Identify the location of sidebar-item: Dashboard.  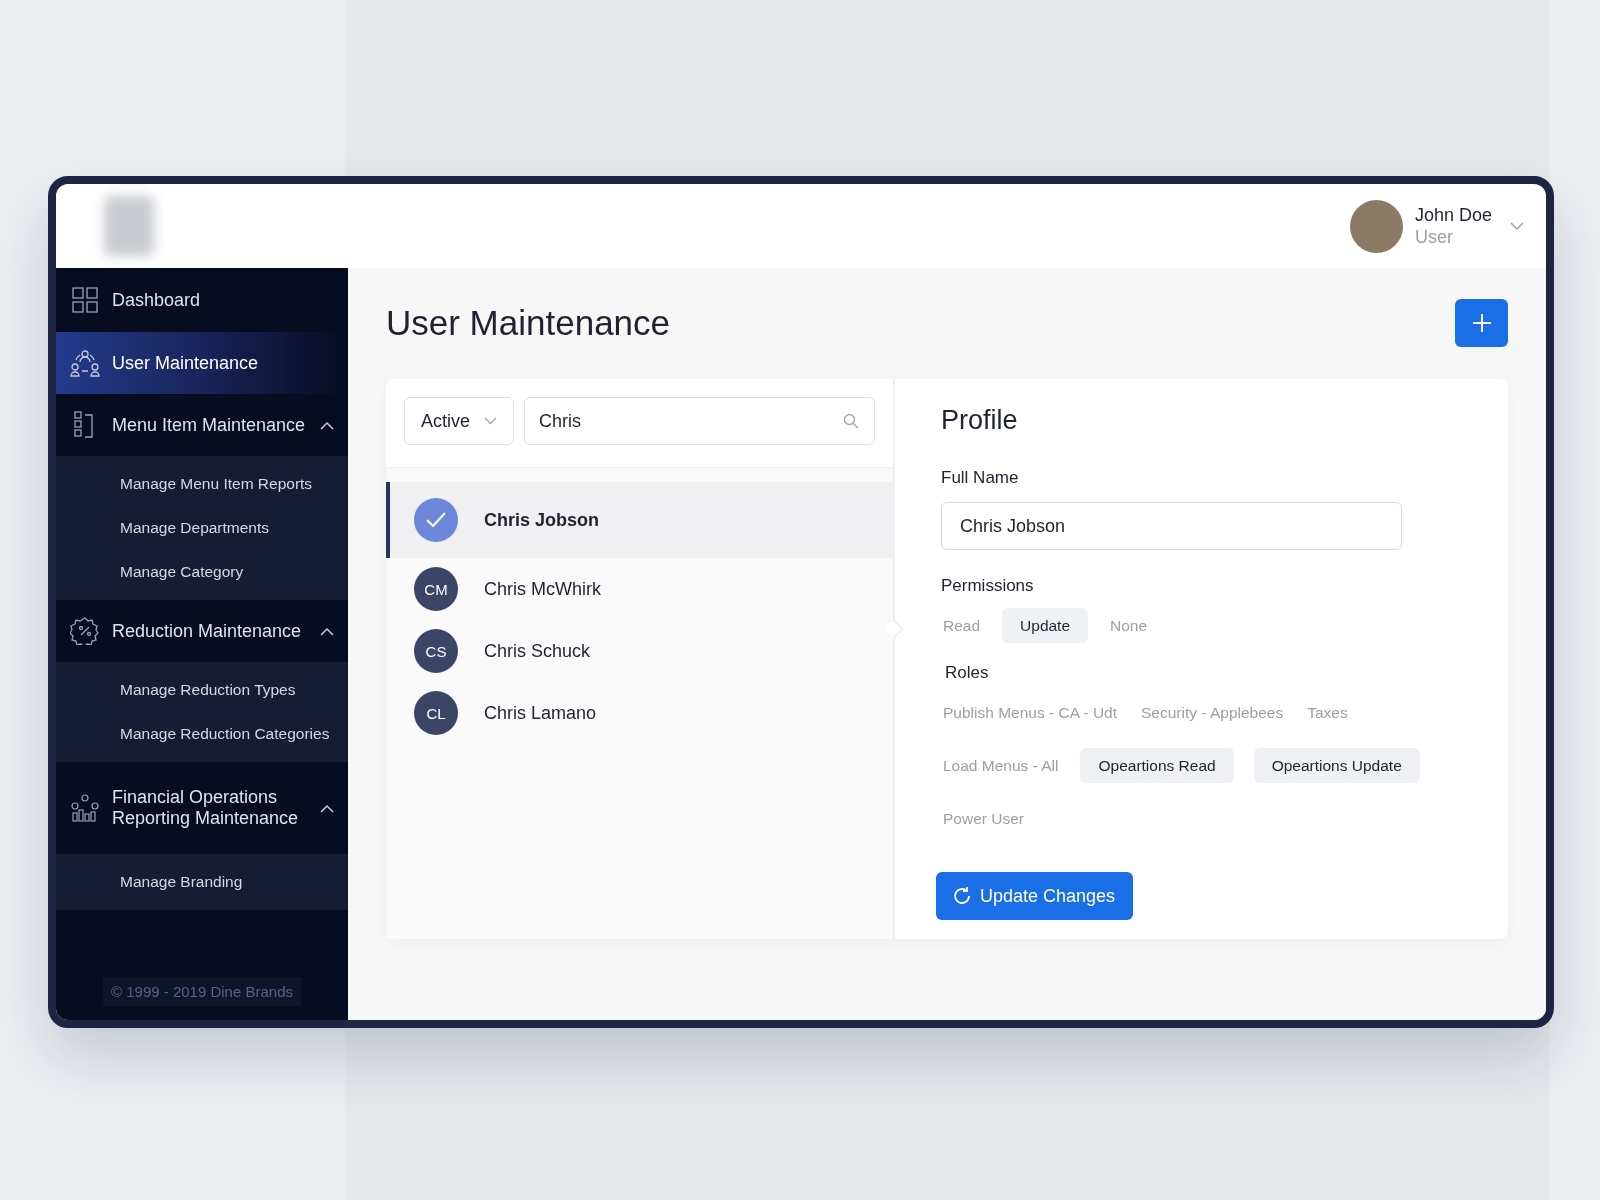
(202, 300).